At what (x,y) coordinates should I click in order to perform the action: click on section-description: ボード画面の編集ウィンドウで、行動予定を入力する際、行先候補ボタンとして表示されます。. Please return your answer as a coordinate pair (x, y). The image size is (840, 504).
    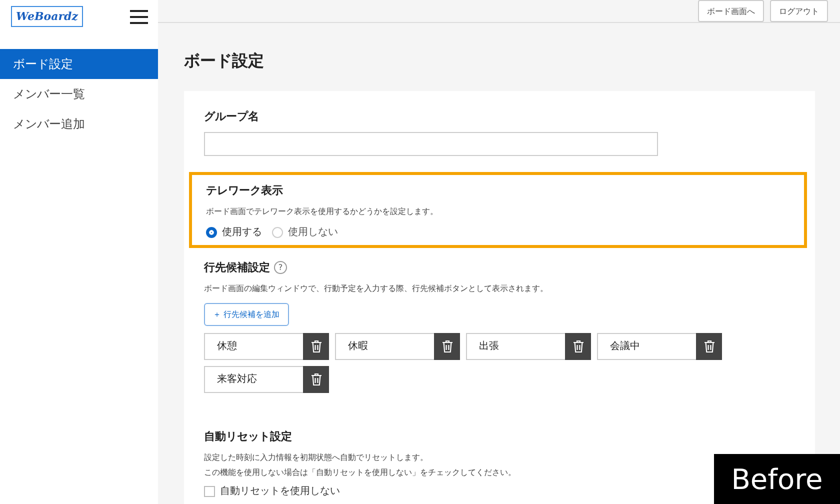
    Looking at the image, I should click on (376, 288).